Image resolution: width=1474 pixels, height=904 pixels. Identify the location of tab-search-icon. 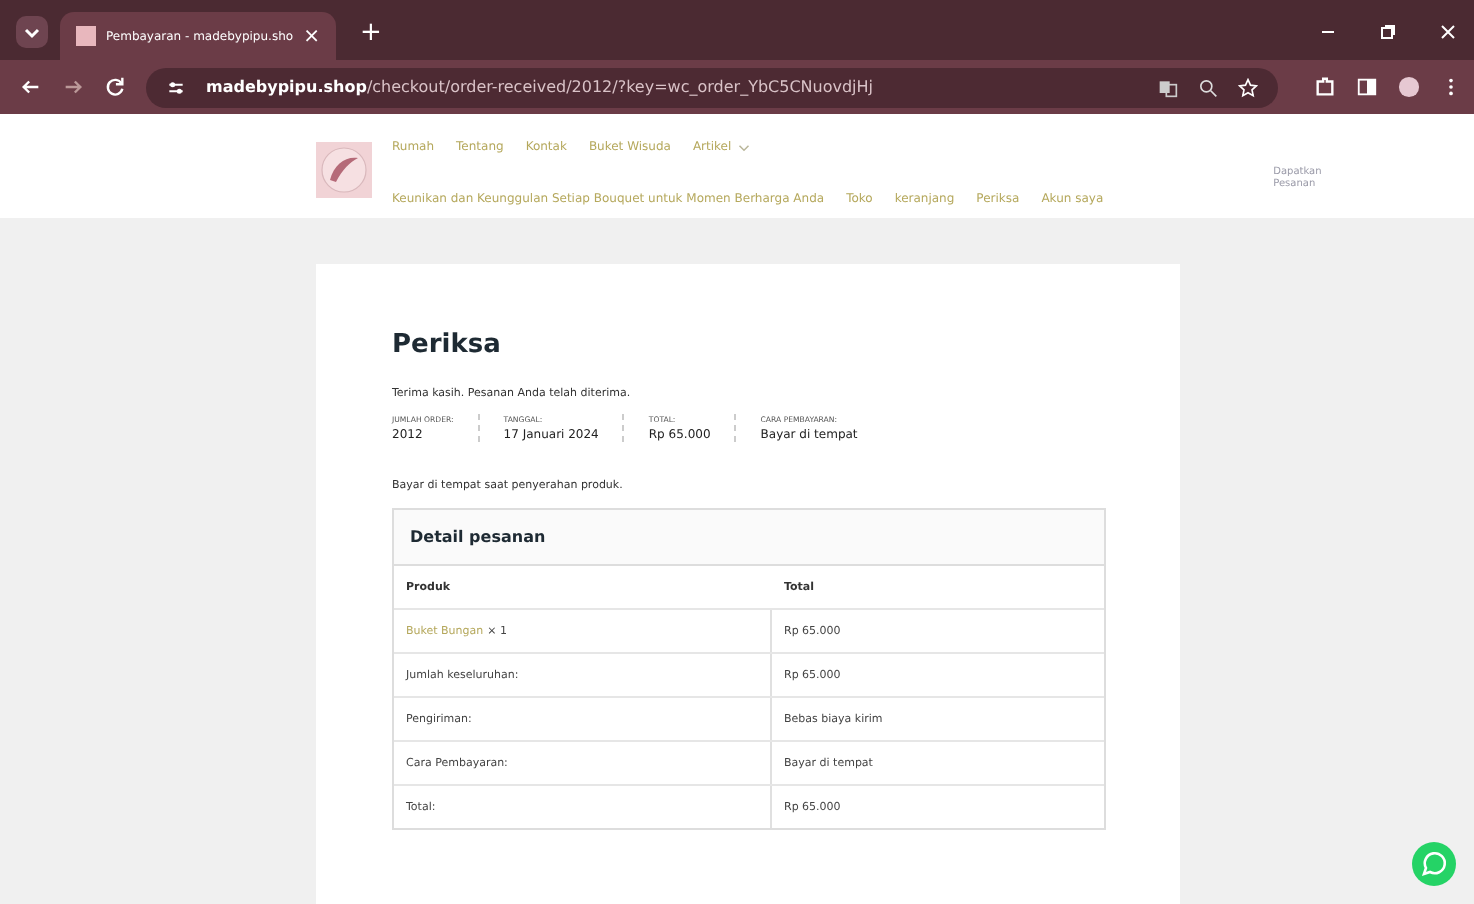
(32, 32).